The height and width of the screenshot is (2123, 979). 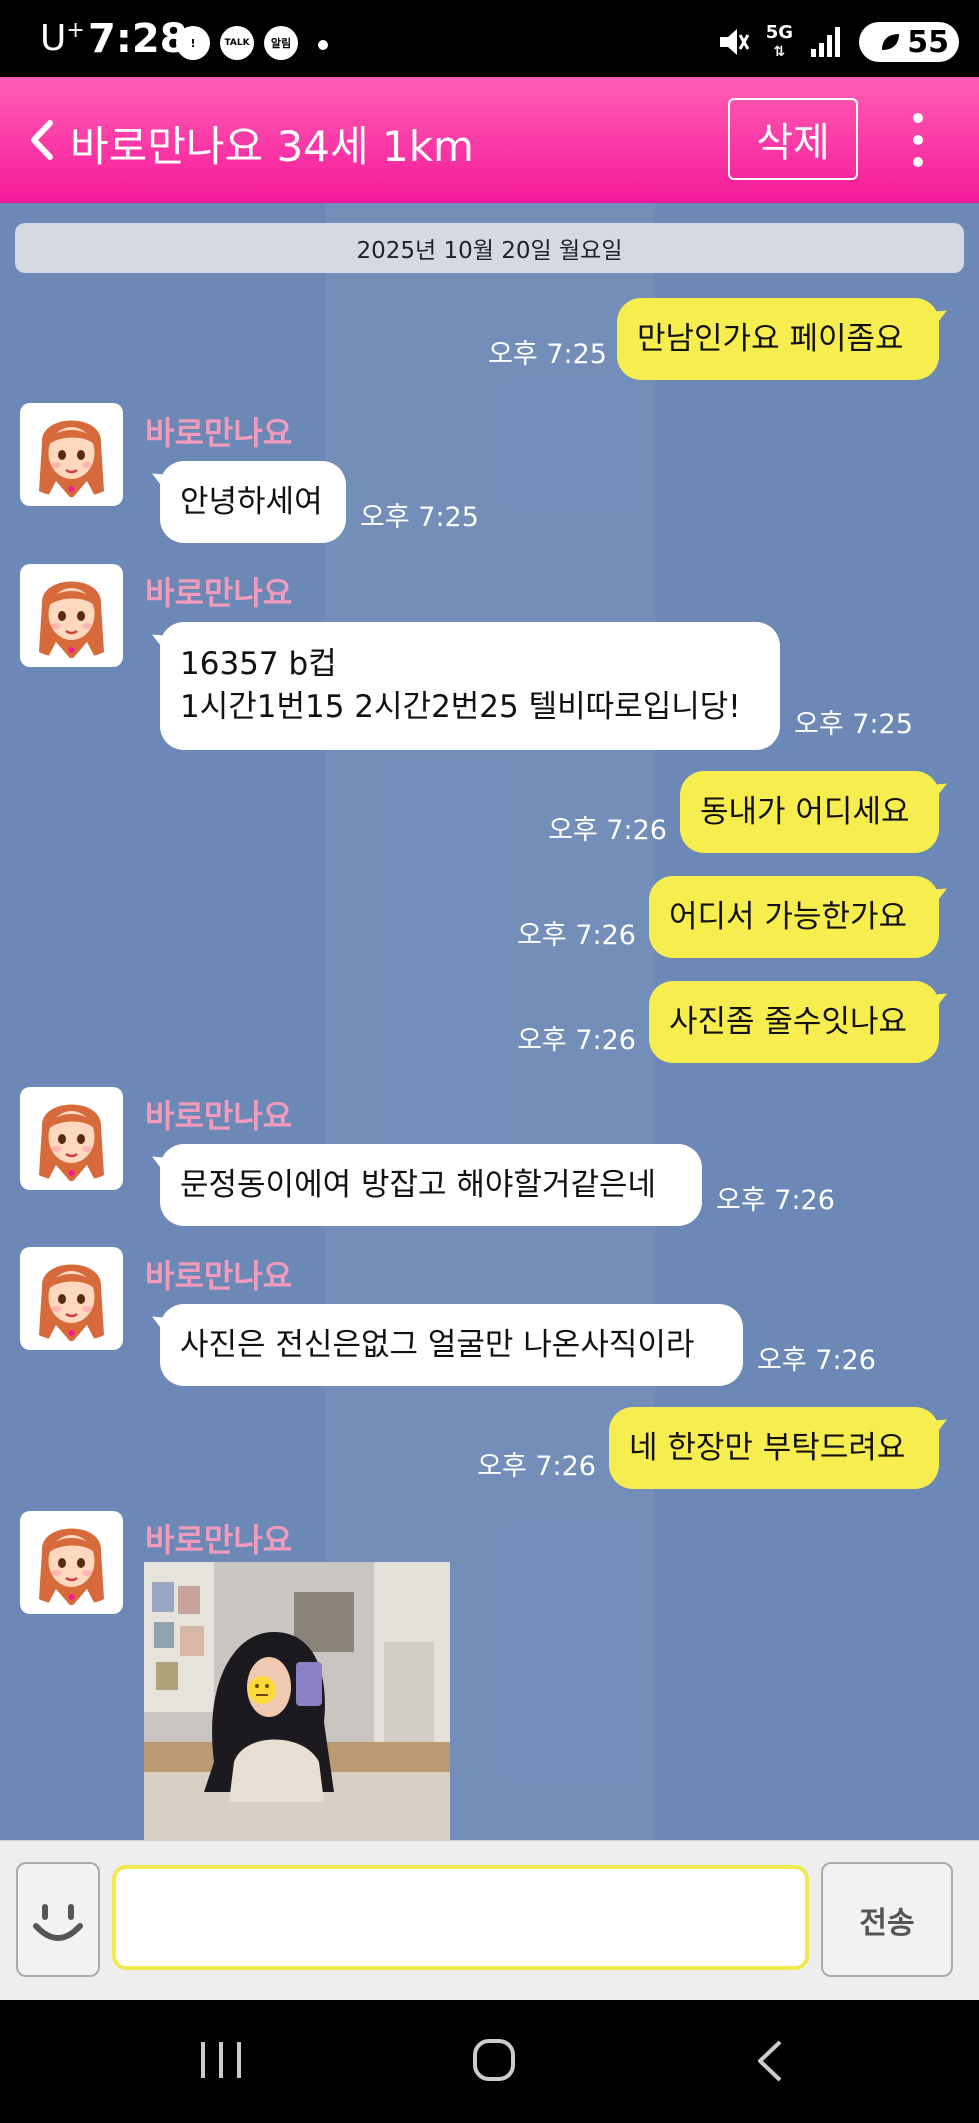 I want to click on emoticon-button, so click(x=58, y=1919).